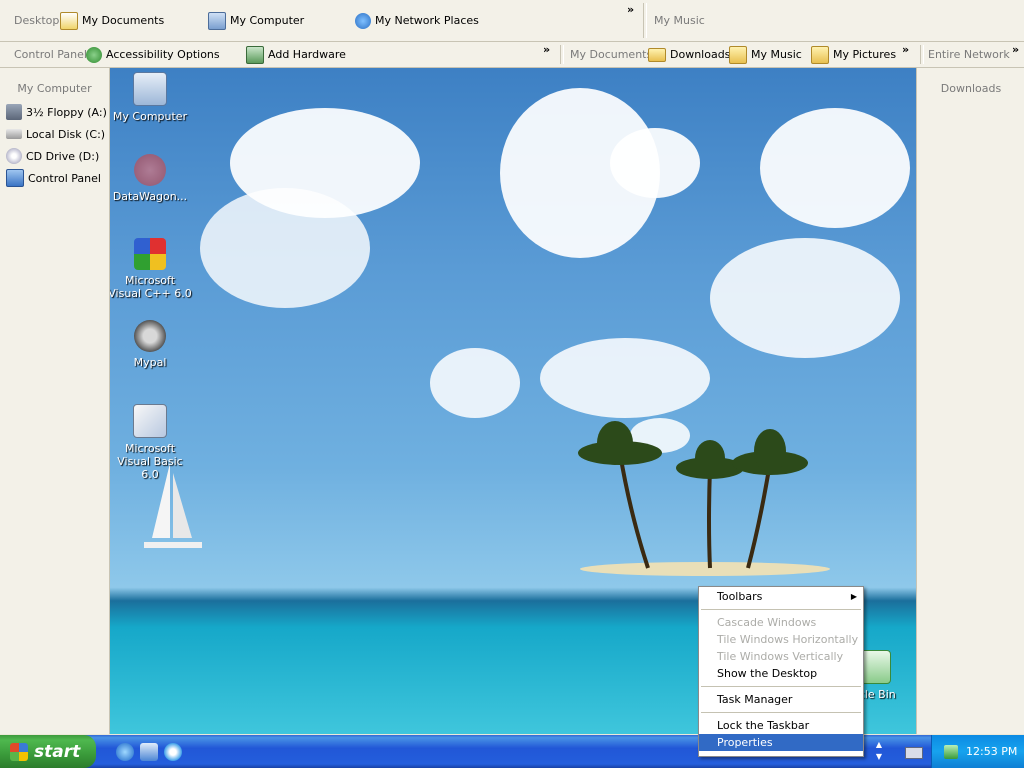 This screenshot has width=1024, height=768. I want to click on cd-drive-icon, so click(14, 156).